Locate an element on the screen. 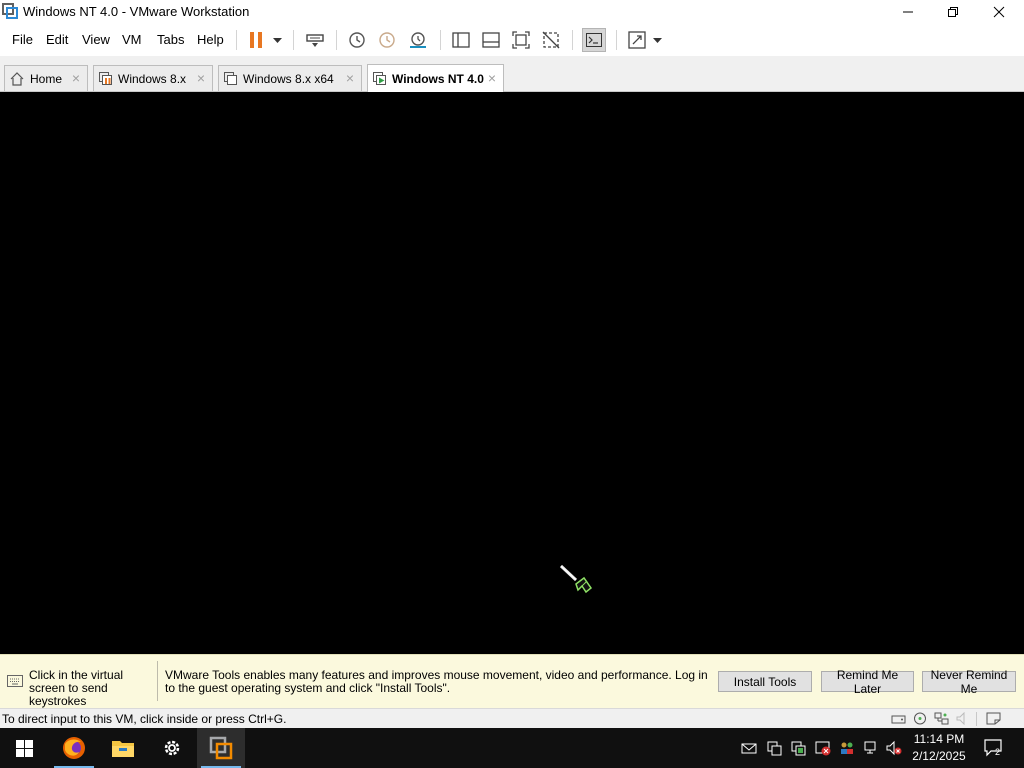 The image size is (1024, 768). remind-me-later-button: Remind Me Later is located at coordinates (867, 682).